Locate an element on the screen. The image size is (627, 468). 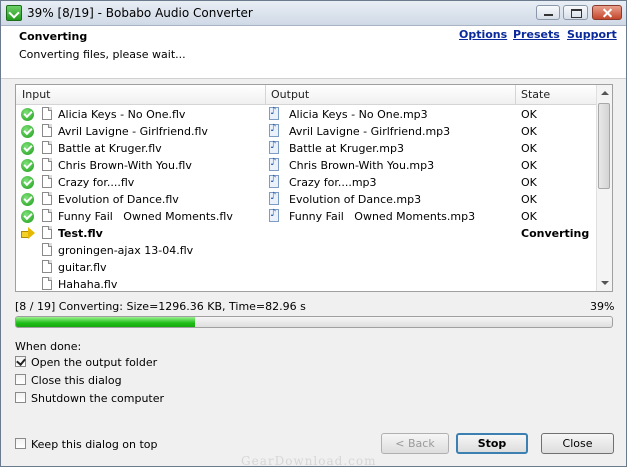
shutdown-label: Shutdown the computer is located at coordinates (98, 398).